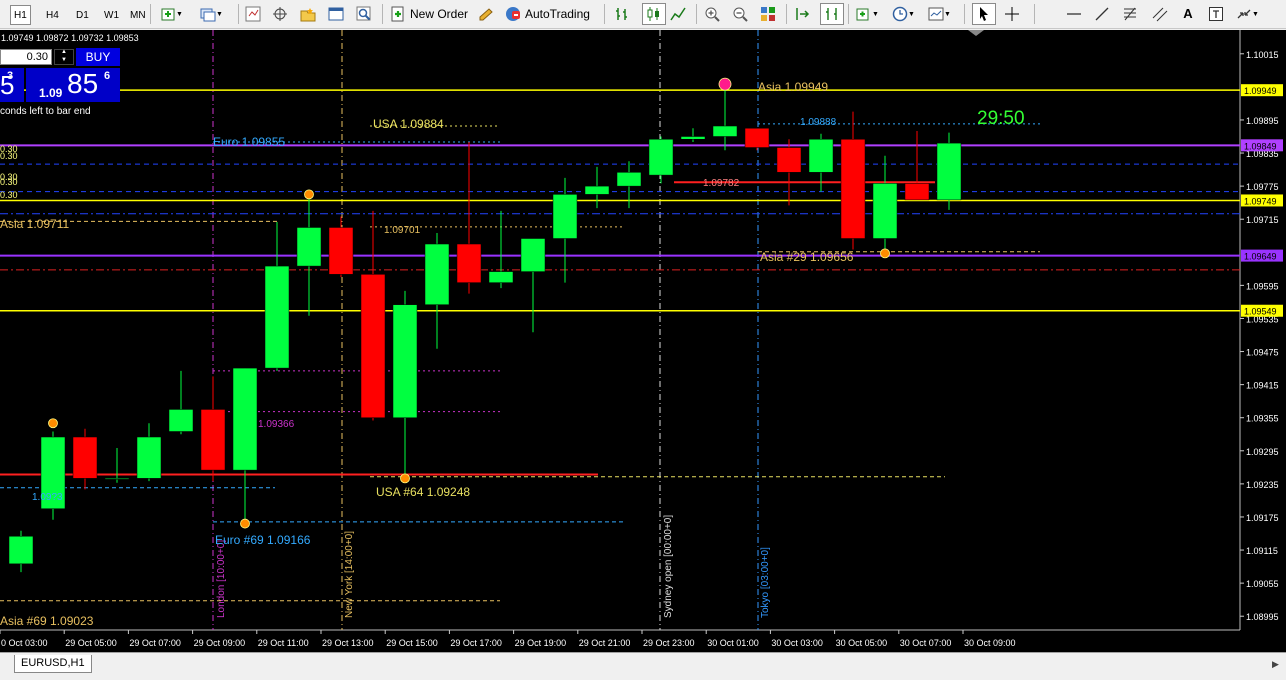 The height and width of the screenshot is (680, 1286). I want to click on arrows-icon, so click(1244, 14).